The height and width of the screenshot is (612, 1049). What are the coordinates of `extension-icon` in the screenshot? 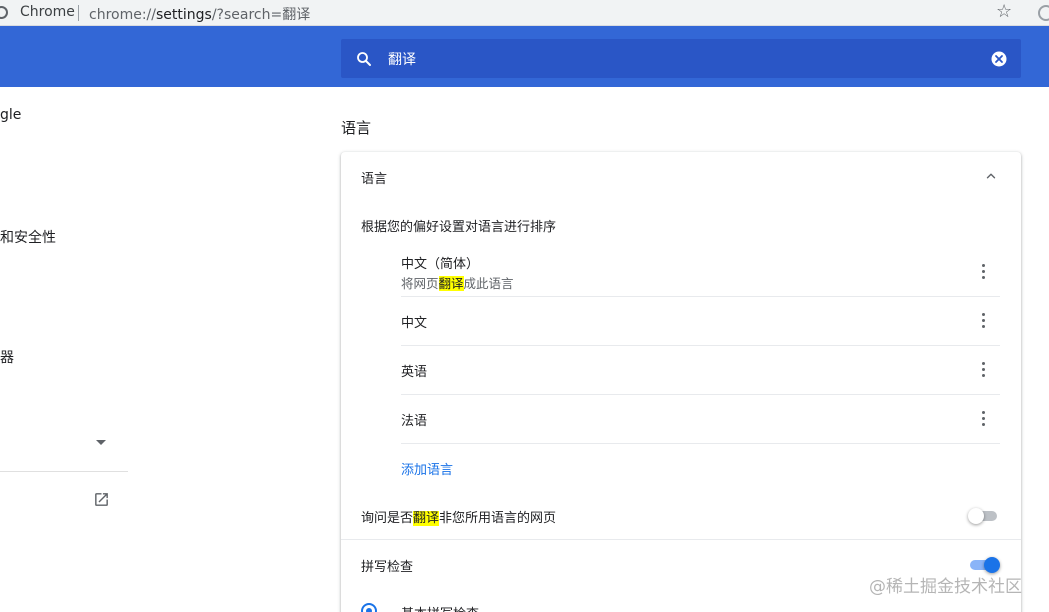 It's located at (1043, 13).